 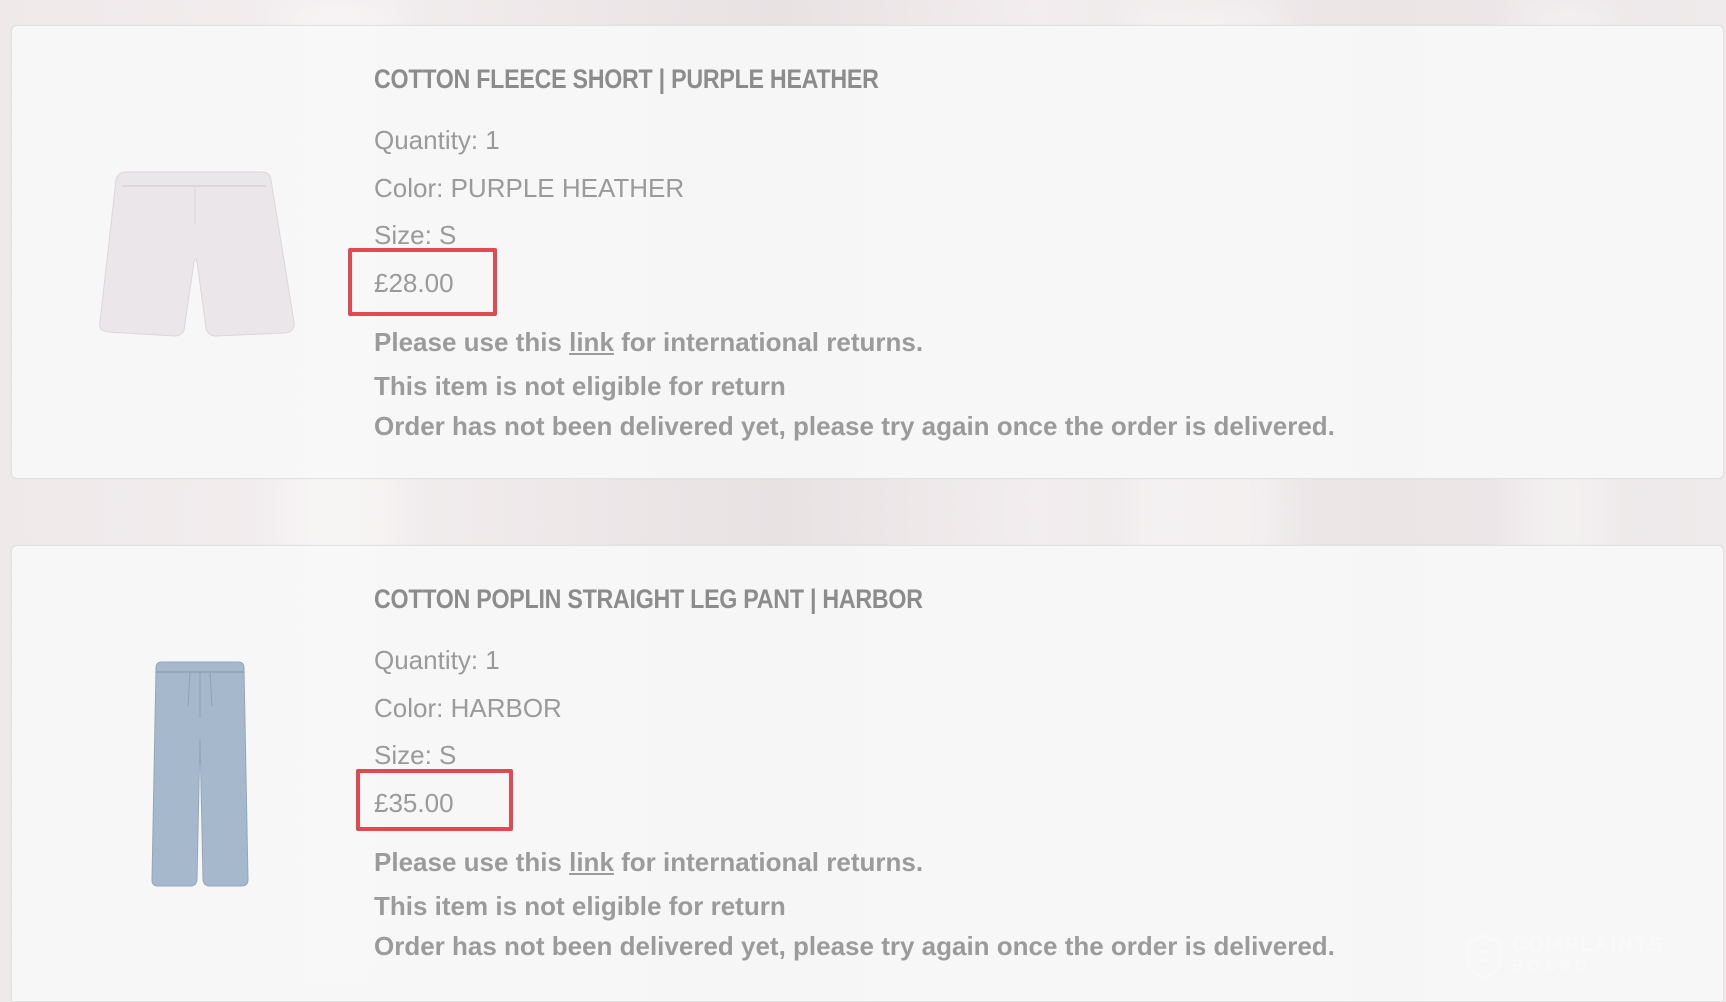 What do you see at coordinates (414, 803) in the screenshot?
I see `price-label: £35.00` at bounding box center [414, 803].